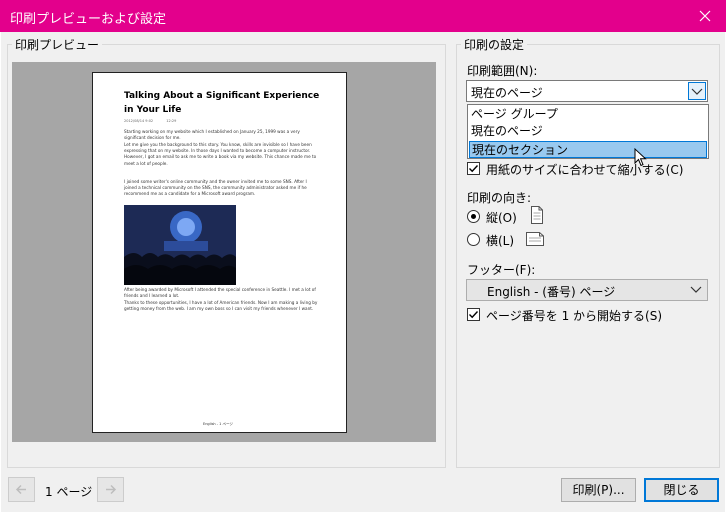  Describe the element at coordinates (180, 245) in the screenshot. I see `conference-photo` at that location.